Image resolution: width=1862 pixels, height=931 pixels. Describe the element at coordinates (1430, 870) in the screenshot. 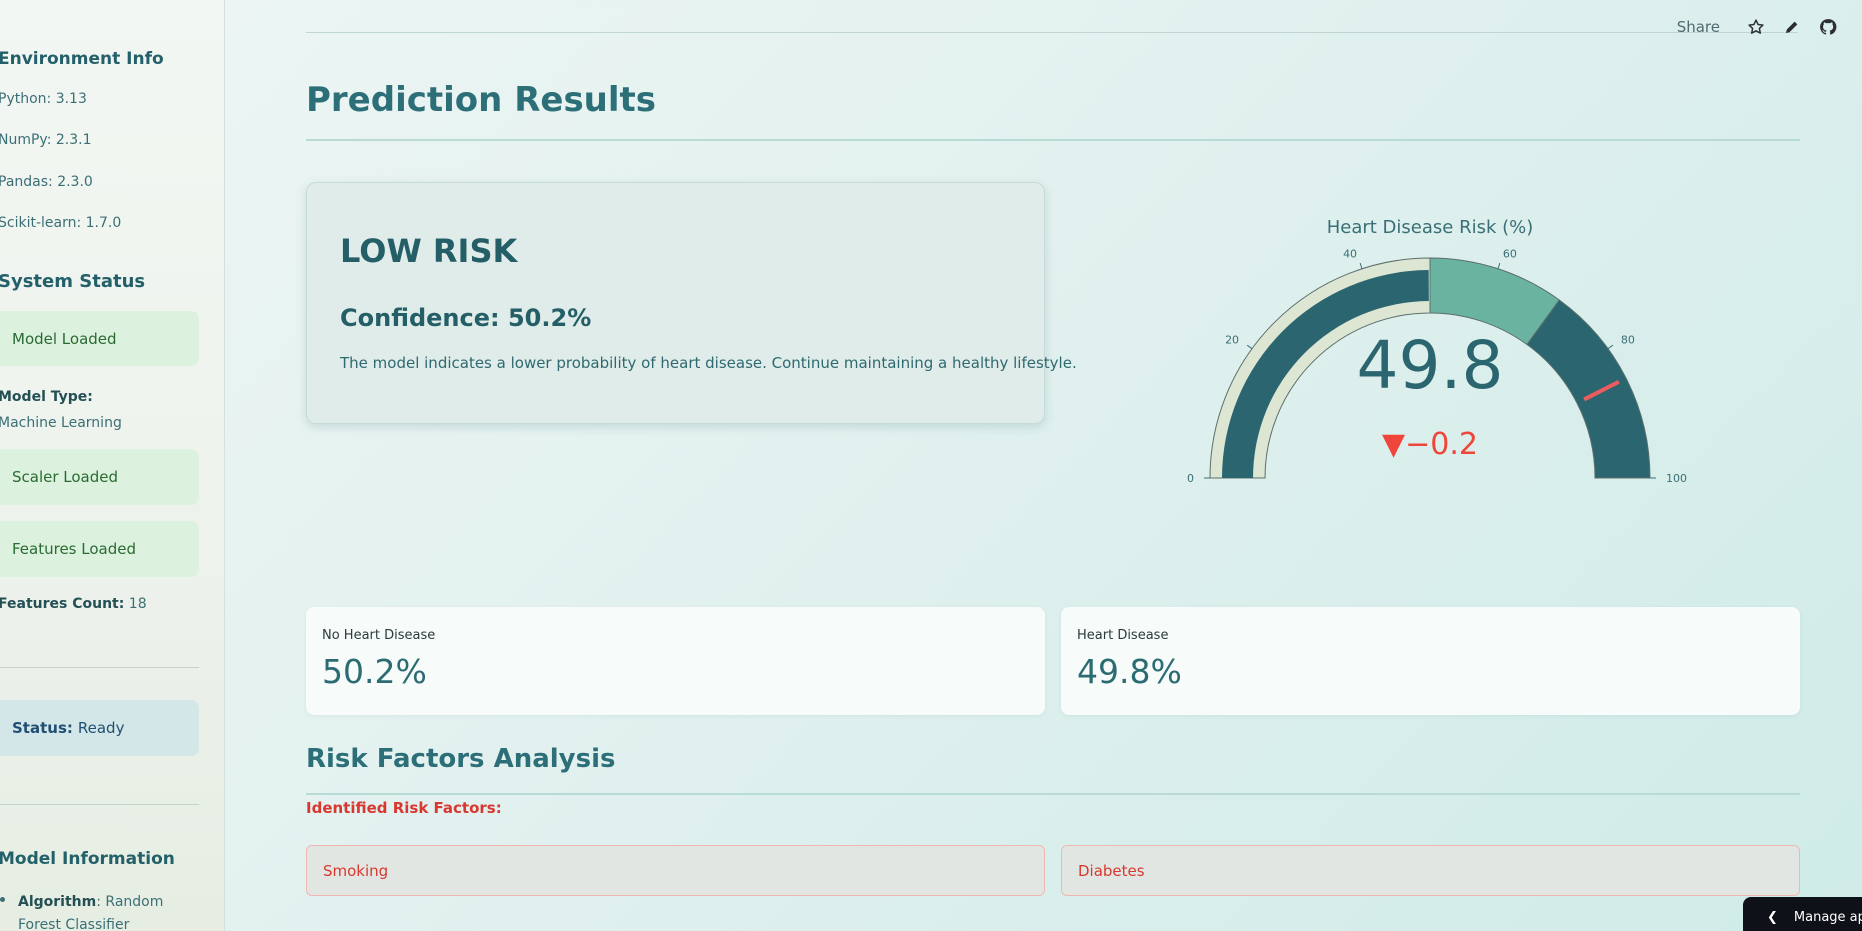

I see `risk-factor-diabetes: Diabetes` at that location.